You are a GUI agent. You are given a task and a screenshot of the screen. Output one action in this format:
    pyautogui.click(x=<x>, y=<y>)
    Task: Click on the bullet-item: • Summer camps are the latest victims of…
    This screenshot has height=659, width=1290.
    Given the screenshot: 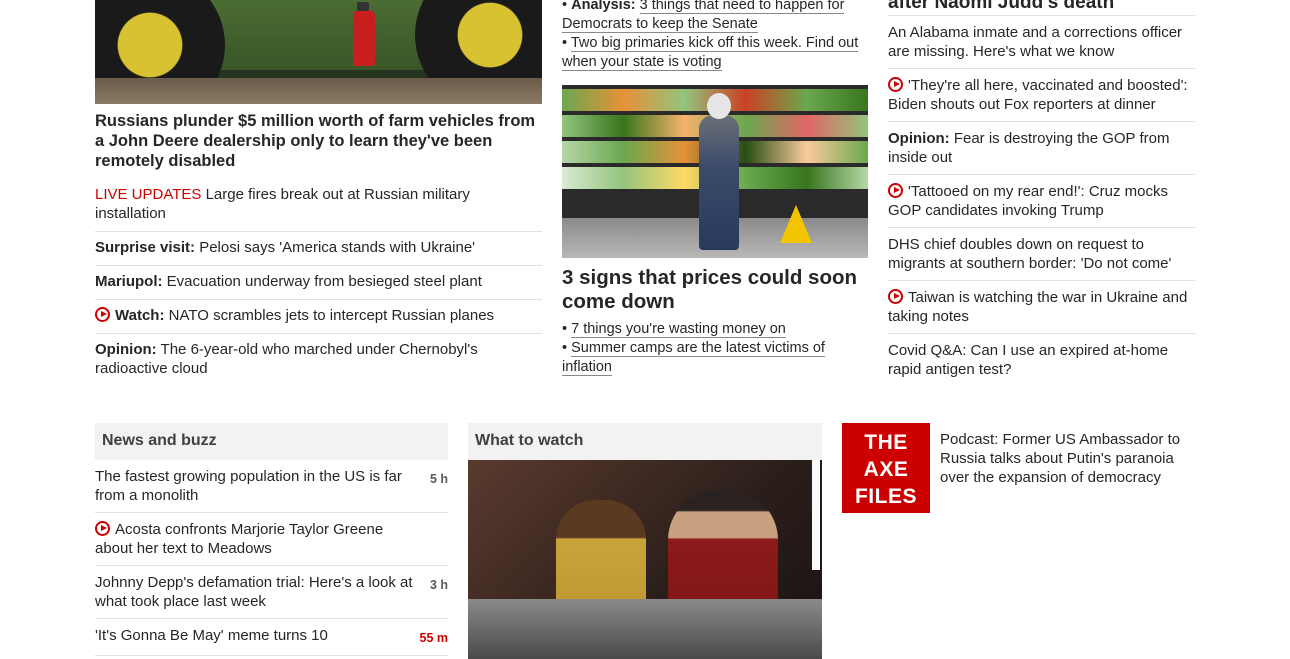 What is the action you would take?
    pyautogui.click(x=715, y=358)
    